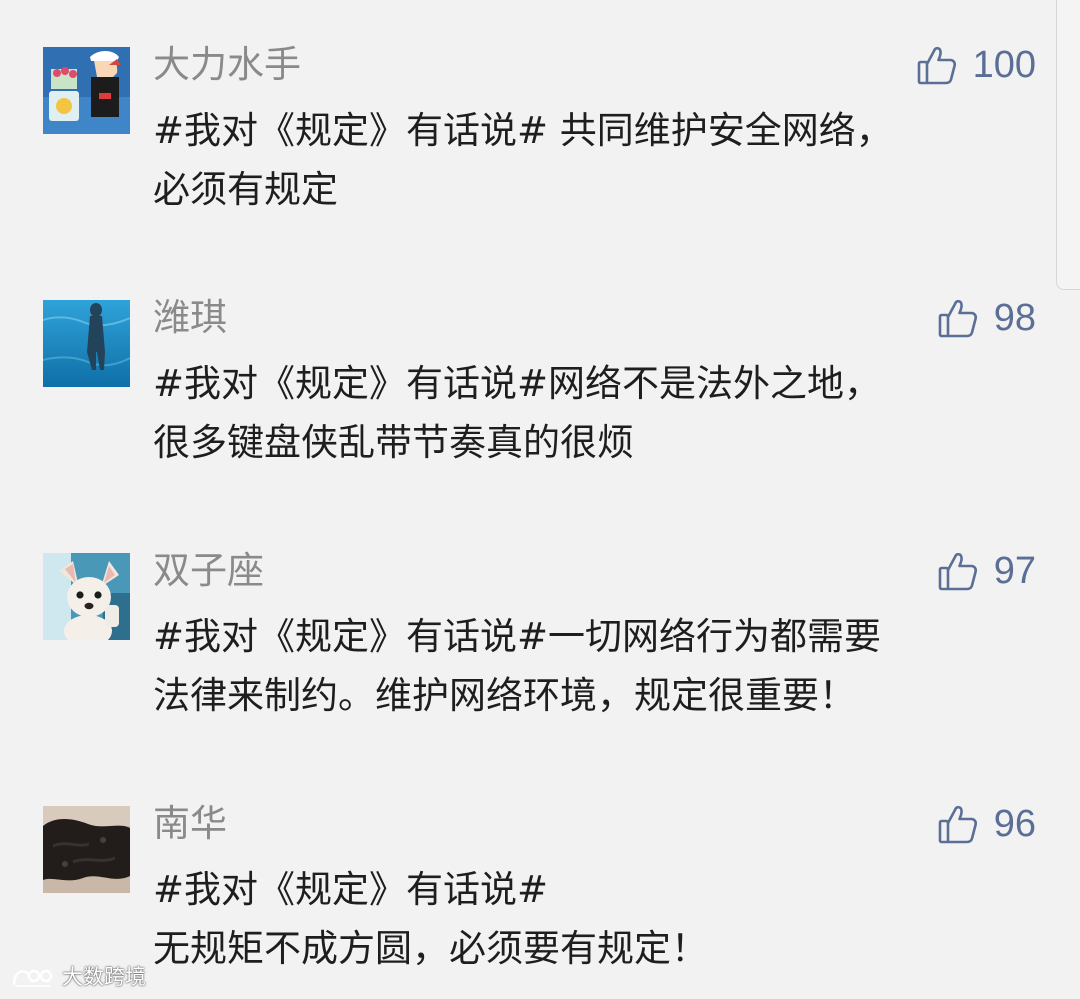  I want to click on comment-text-line: 无规矩不成方圆，必须要有规定！, so click(430, 948).